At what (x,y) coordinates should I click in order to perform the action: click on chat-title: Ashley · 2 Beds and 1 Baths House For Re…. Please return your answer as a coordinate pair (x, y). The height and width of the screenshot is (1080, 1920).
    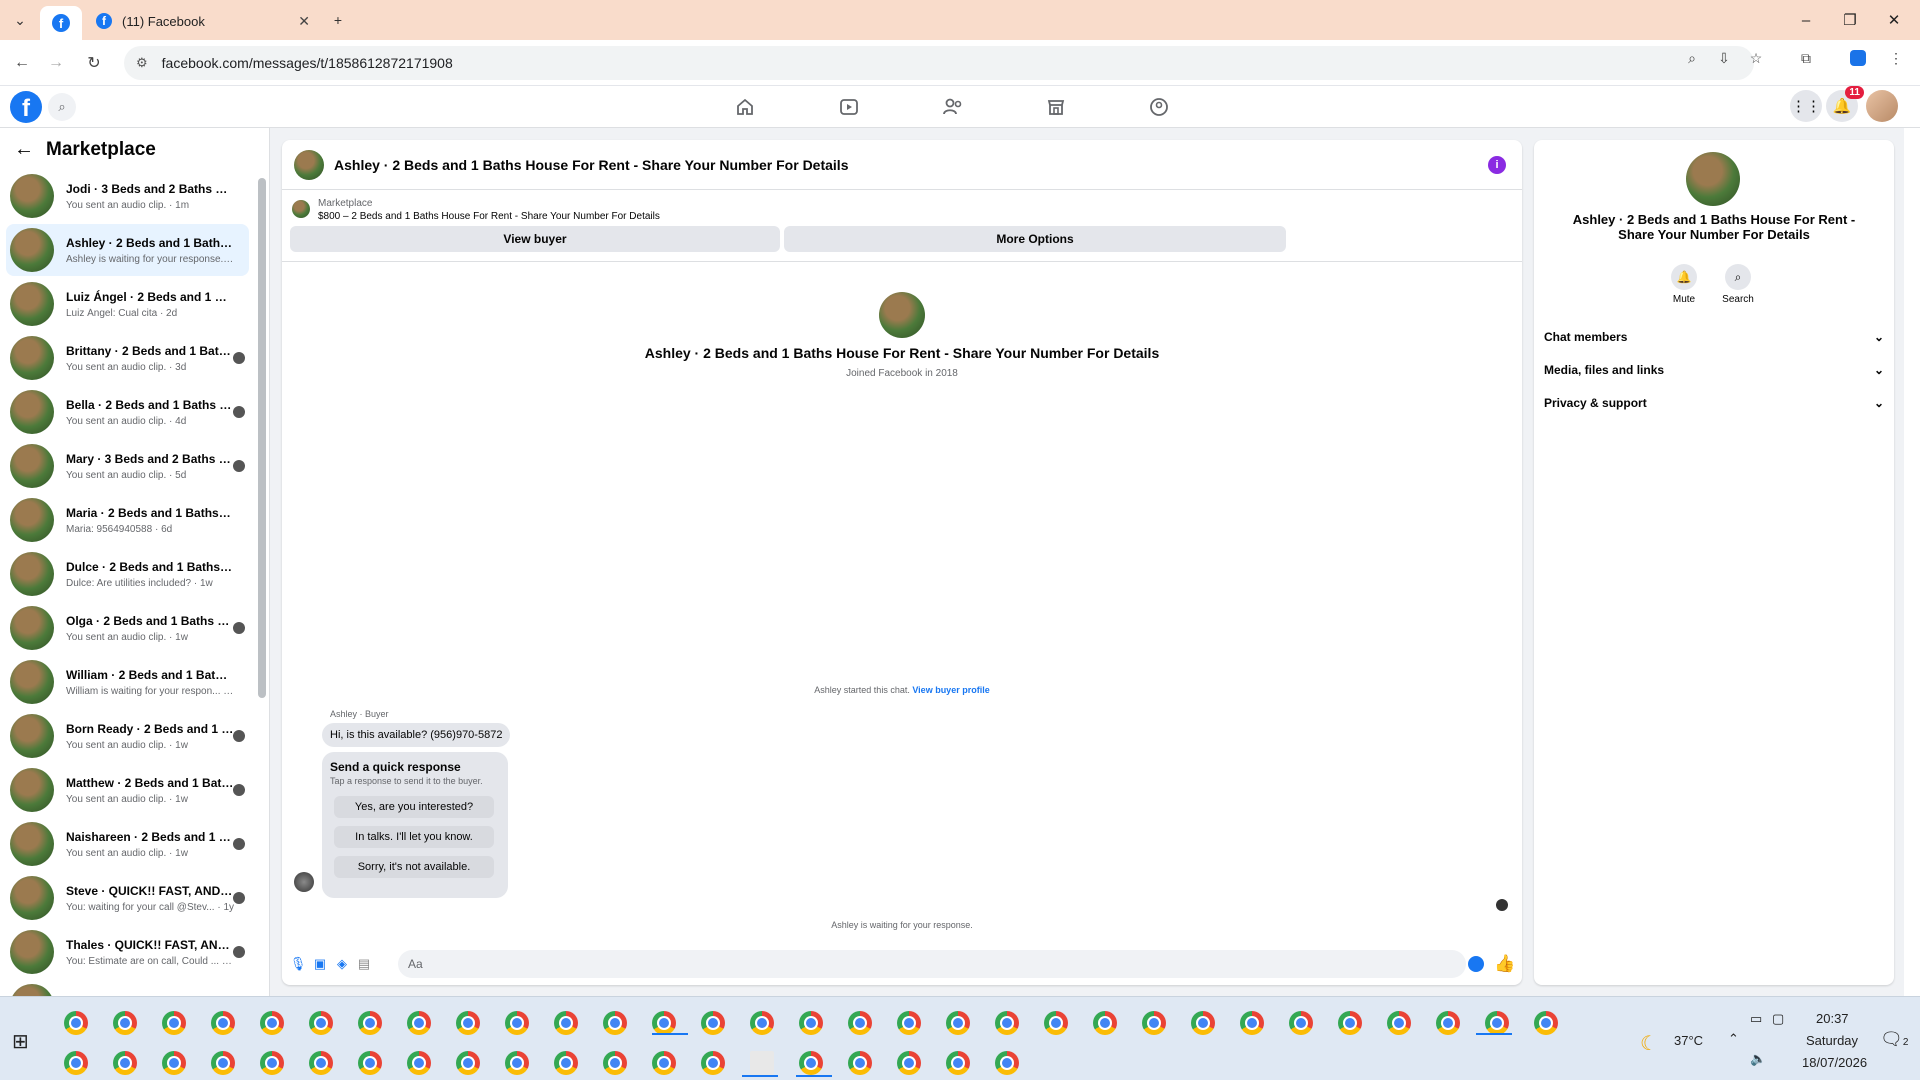
    Looking at the image, I should click on (591, 165).